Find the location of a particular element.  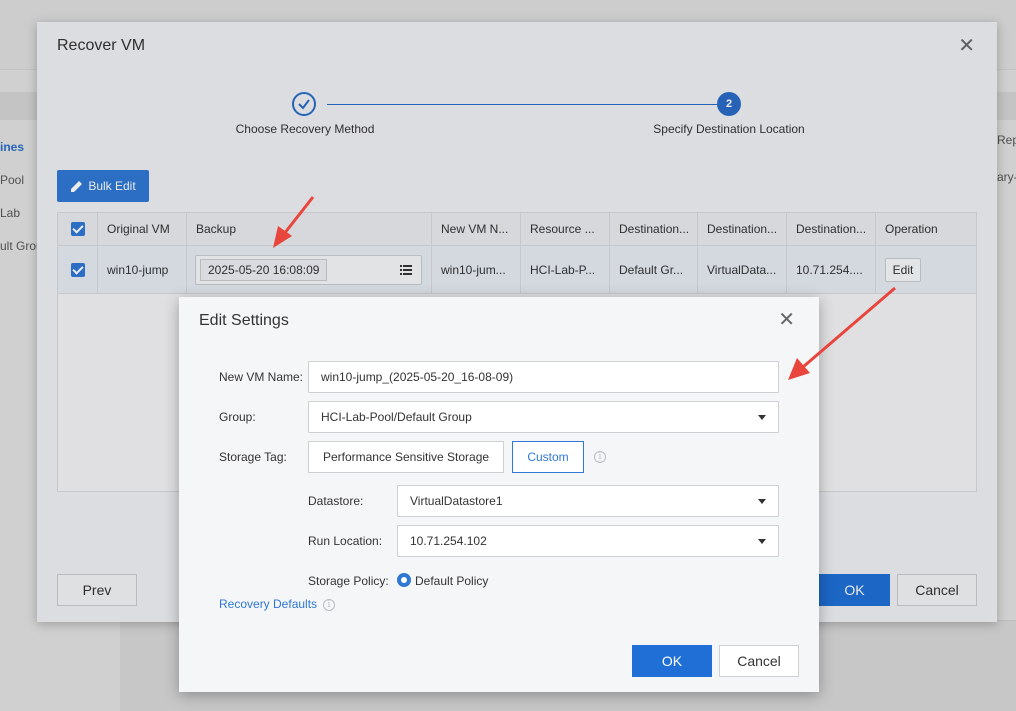

run-location-value: 10.71.254.102 is located at coordinates (448, 541).